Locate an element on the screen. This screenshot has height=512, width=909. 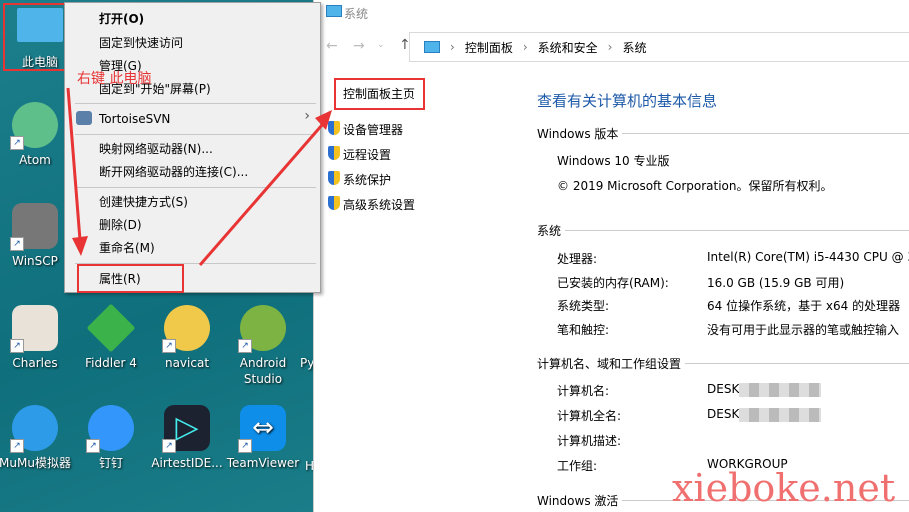
annotation-arrows is located at coordinates (199, 176).